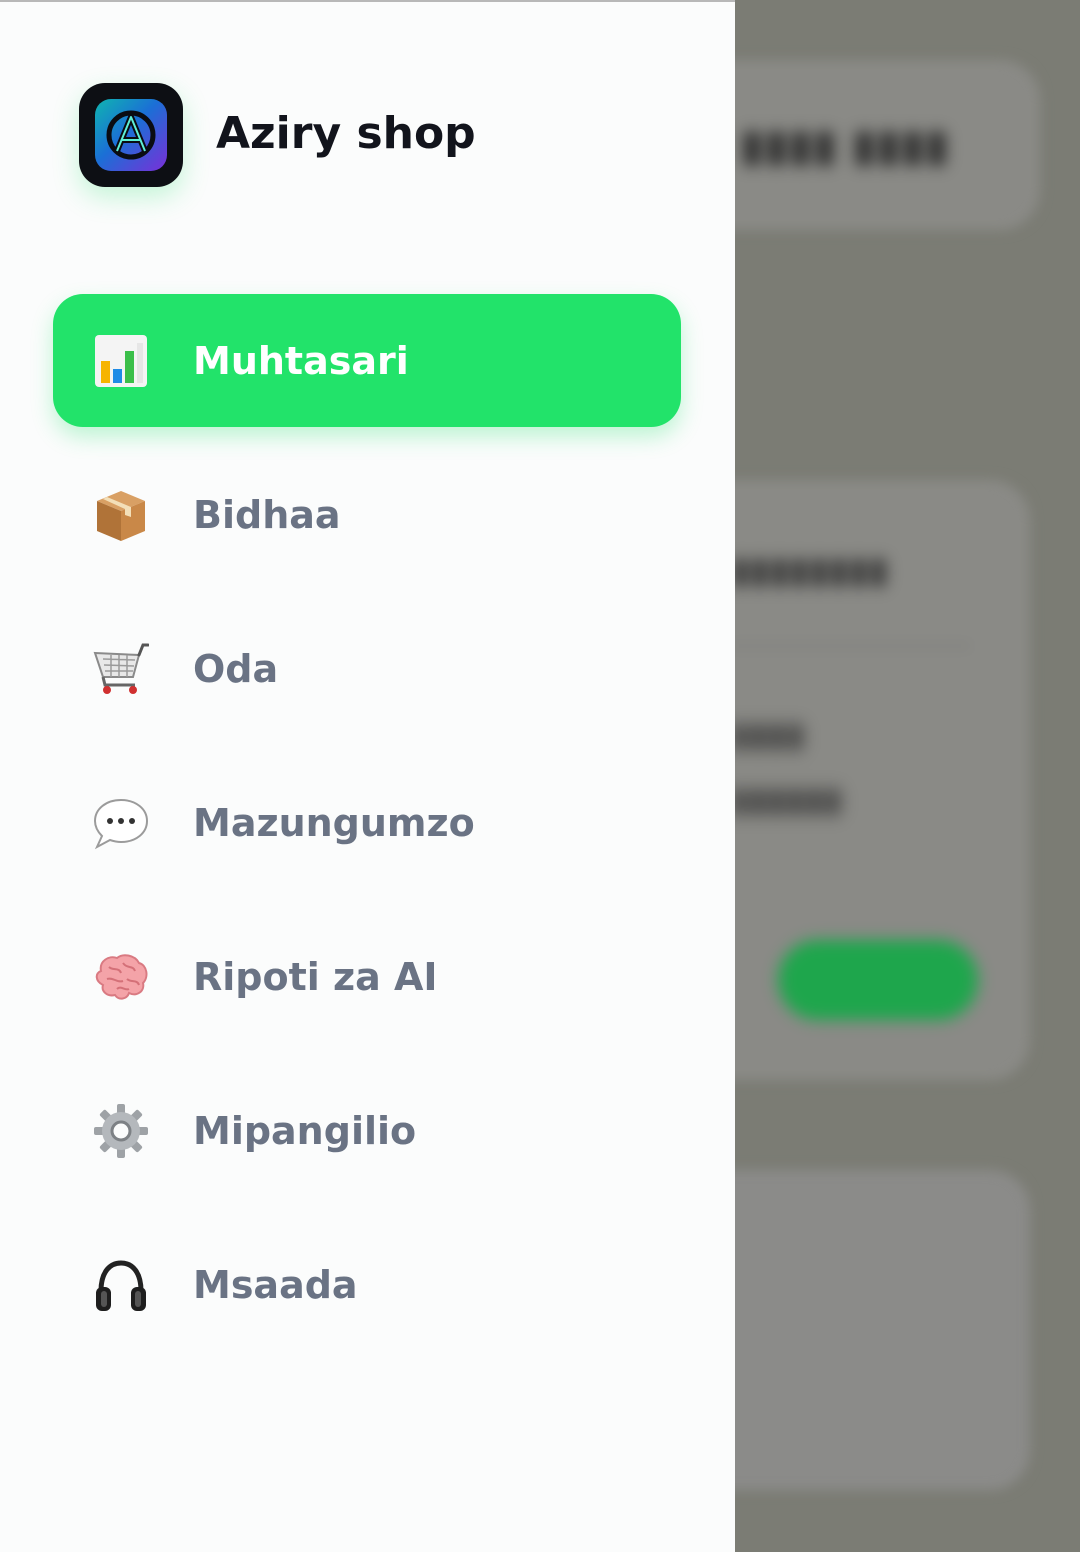 The height and width of the screenshot is (1552, 1080). I want to click on nav-item-ripoti-za-ai: Ripoti za AI, so click(367, 976).